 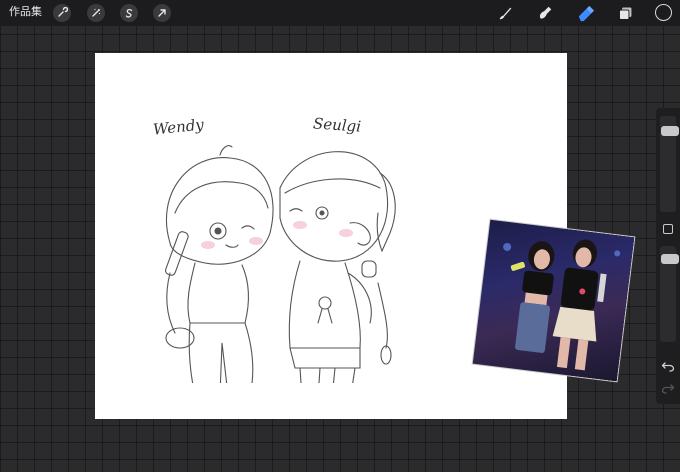 I want to click on modify-button, so click(x=668, y=229).